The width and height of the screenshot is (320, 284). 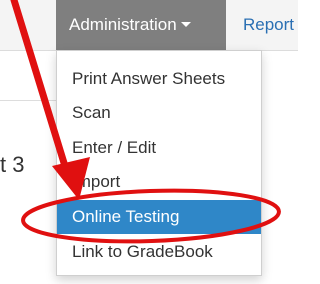 What do you see at coordinates (159, 113) in the screenshot?
I see `menu-item-scan: Scan` at bounding box center [159, 113].